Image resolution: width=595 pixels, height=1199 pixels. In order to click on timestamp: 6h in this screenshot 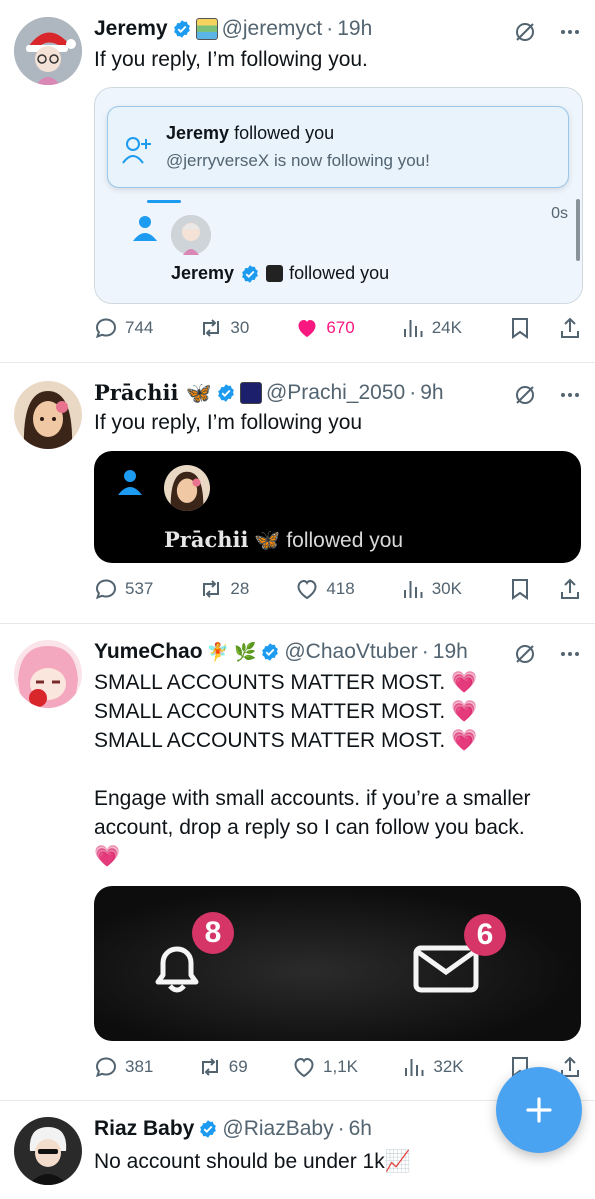, I will do `click(360, 1129)`.